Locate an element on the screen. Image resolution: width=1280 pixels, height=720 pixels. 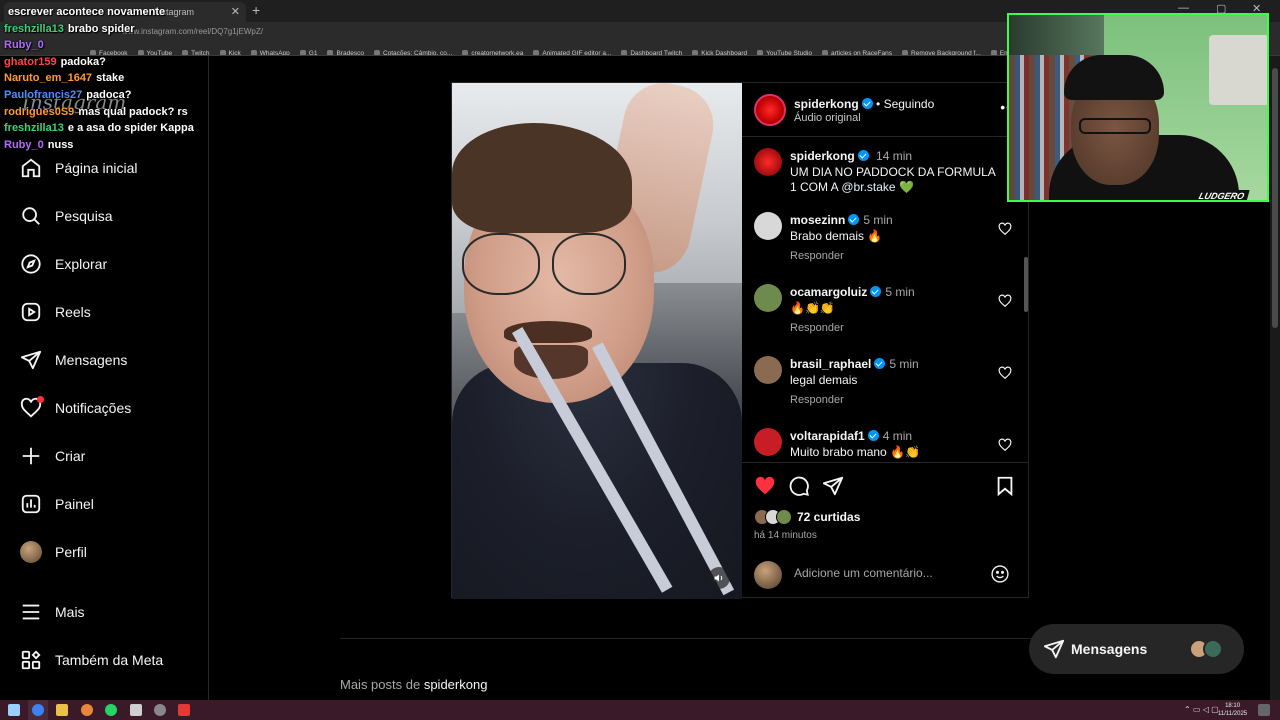
bookmark-item: YouTube Studio is located at coordinates (784, 51).